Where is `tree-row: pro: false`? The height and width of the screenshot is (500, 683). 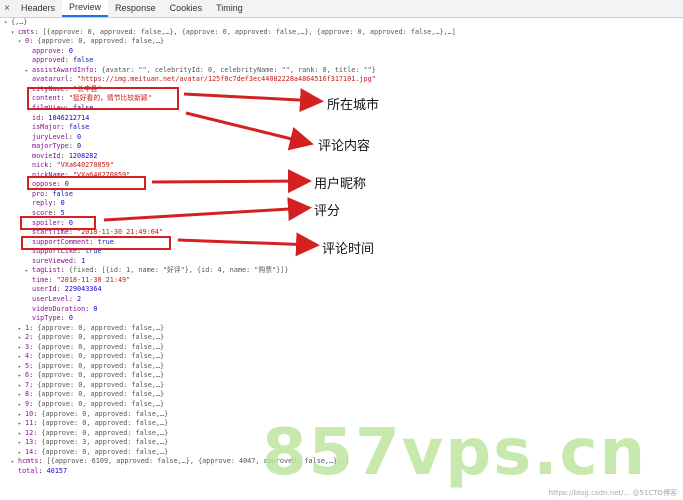
tree-row: pro: false is located at coordinates (52, 193).